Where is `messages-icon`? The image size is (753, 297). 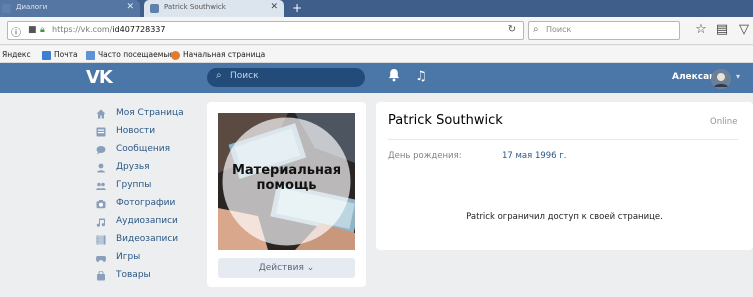
messages-icon is located at coordinates (101, 150).